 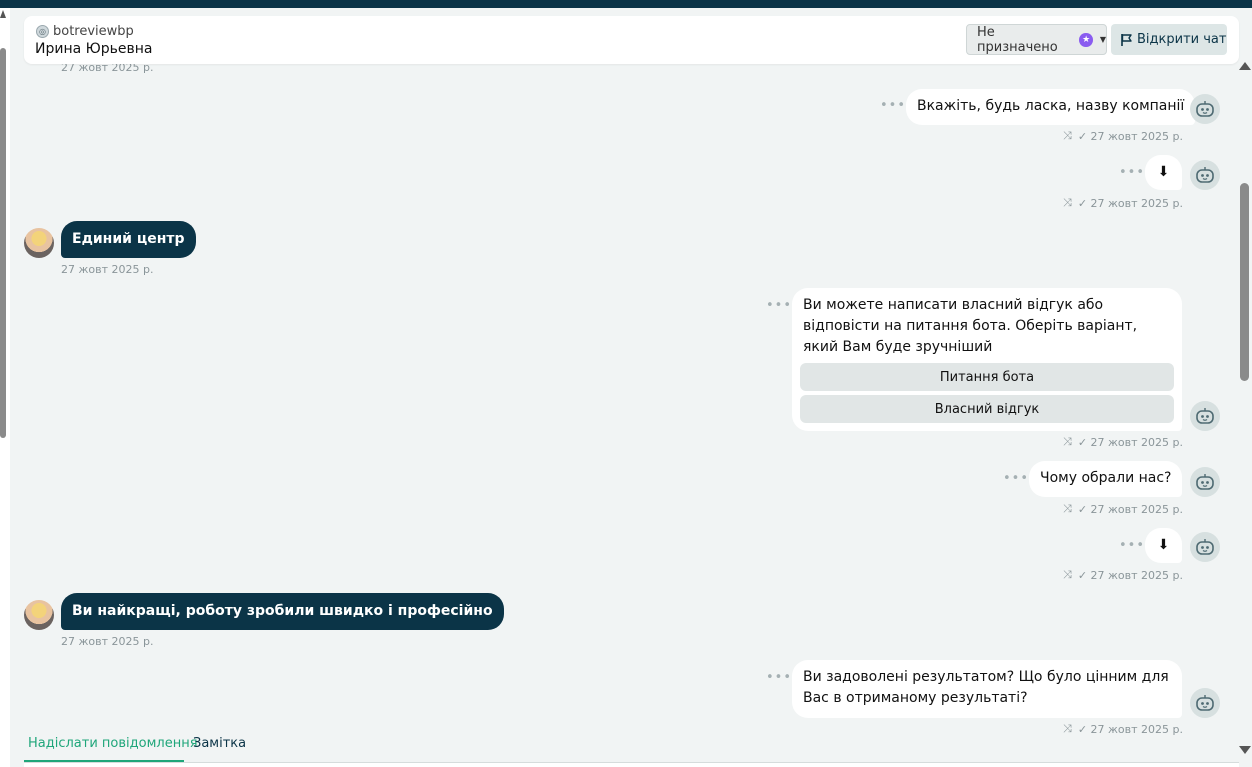 I want to click on assign-dropdown: Не призначено ★ ▼, so click(x=1036, y=39).